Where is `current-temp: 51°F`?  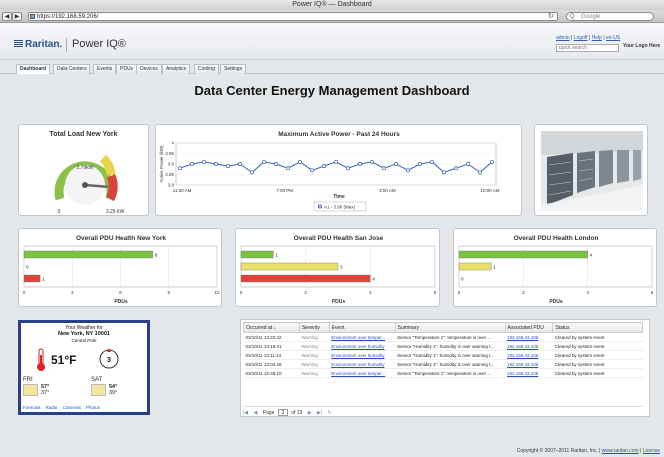 current-temp: 51°F is located at coordinates (64, 360).